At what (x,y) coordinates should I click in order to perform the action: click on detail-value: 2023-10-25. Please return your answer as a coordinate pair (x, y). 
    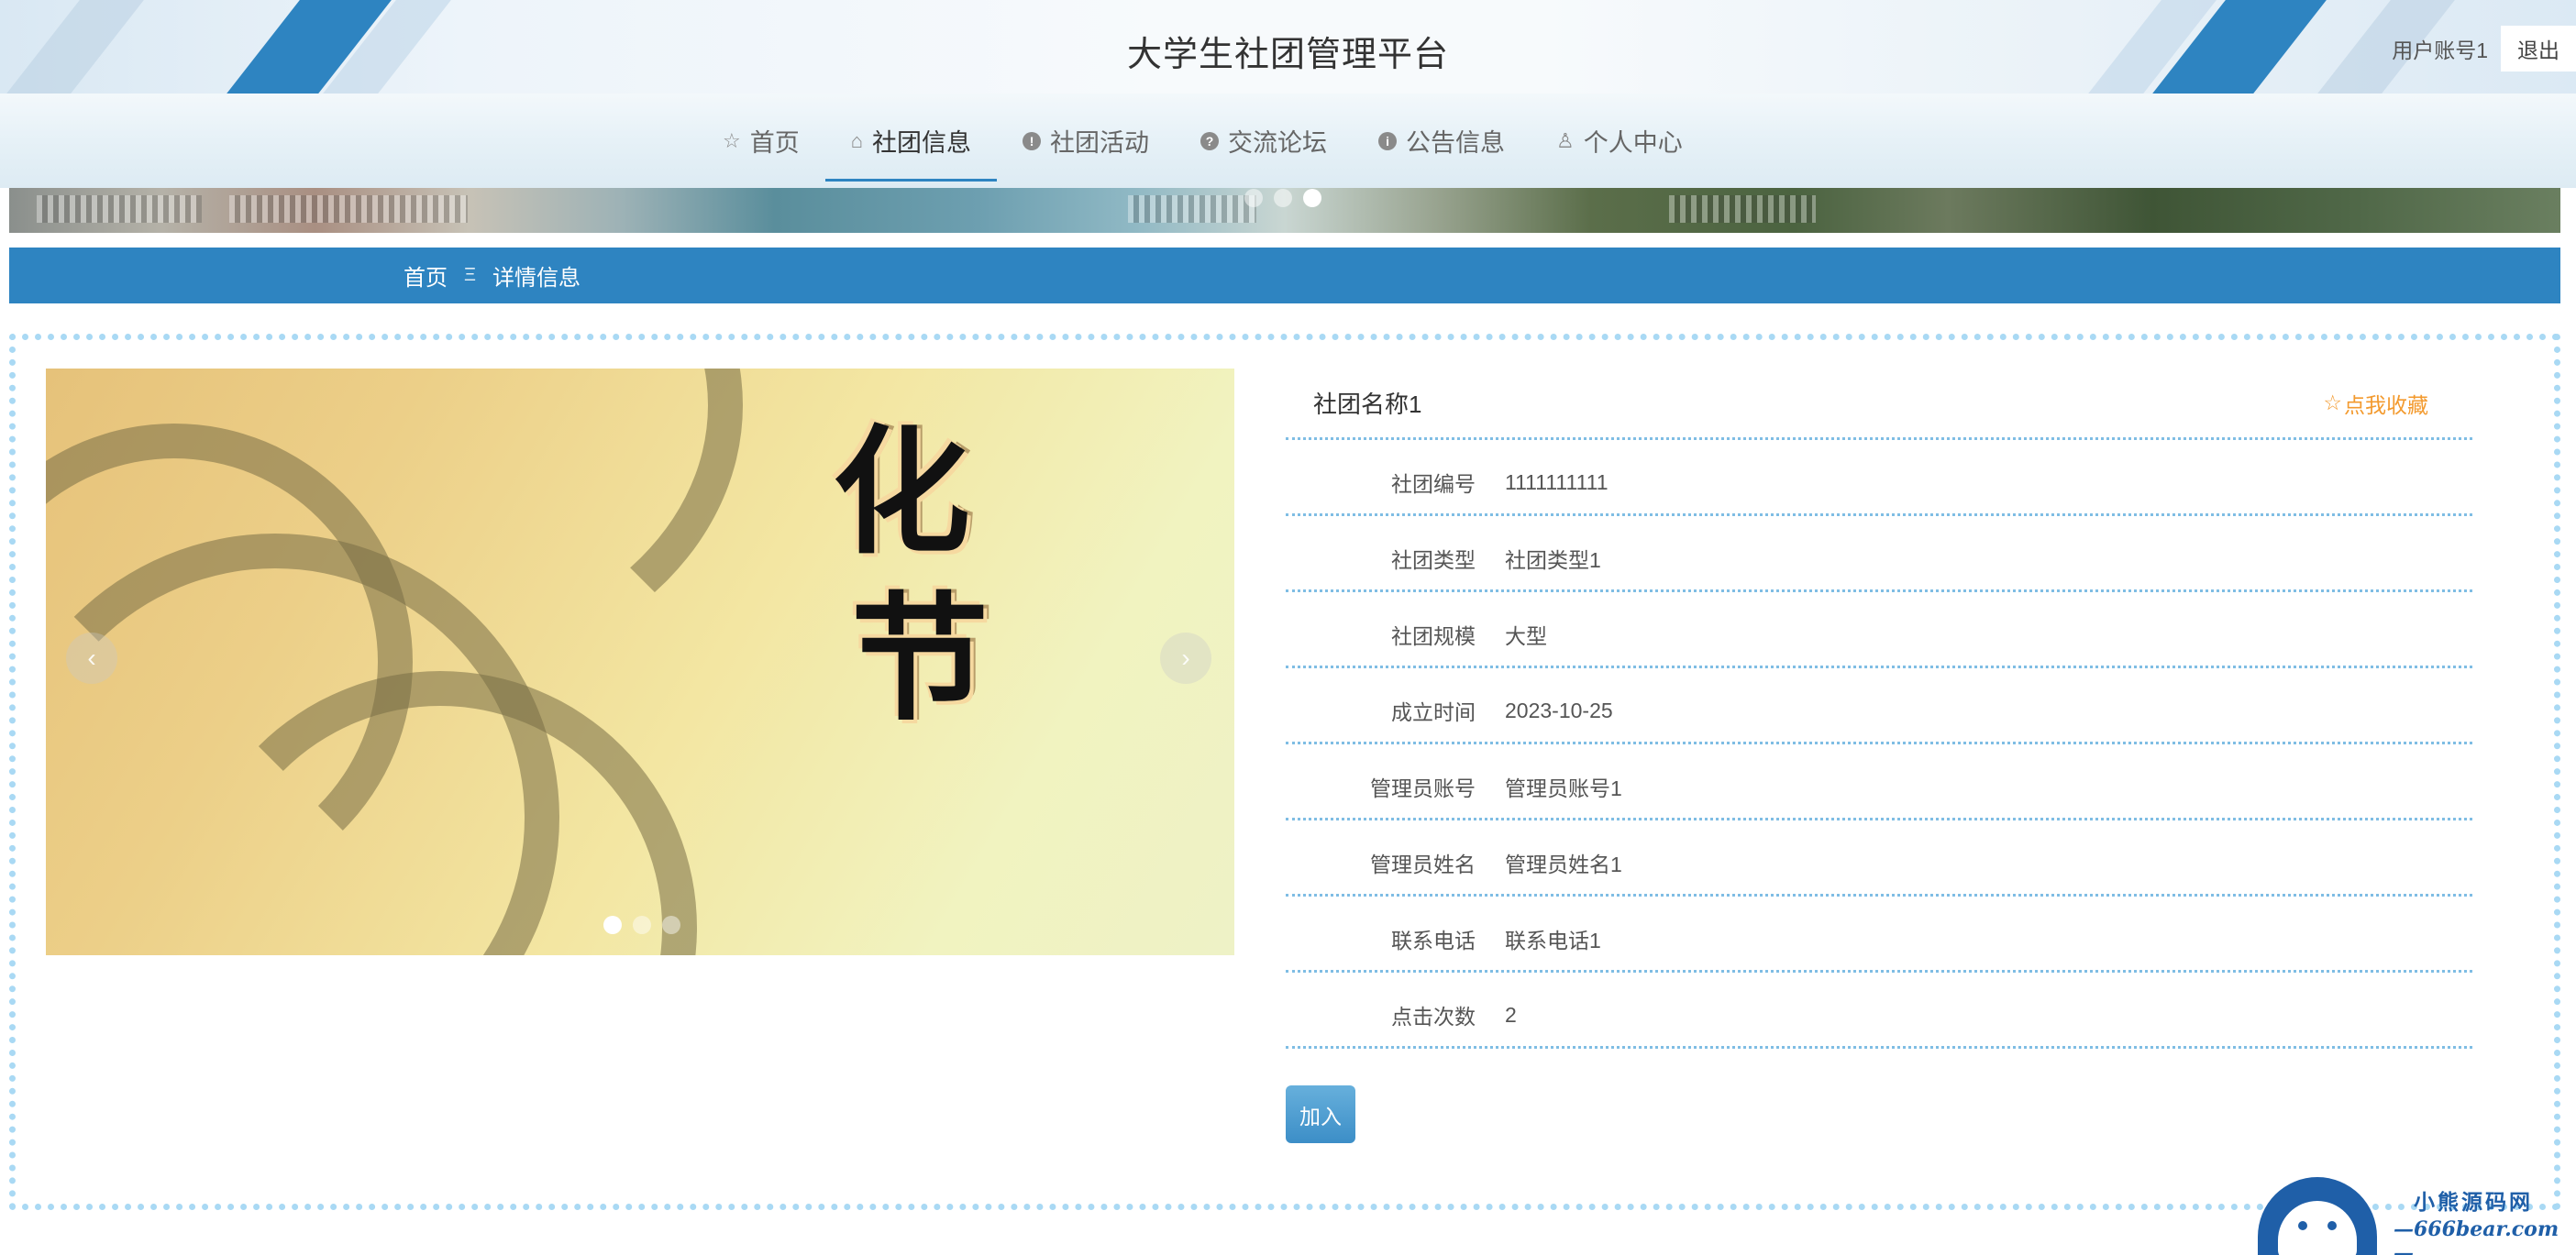
    Looking at the image, I should click on (1559, 710).